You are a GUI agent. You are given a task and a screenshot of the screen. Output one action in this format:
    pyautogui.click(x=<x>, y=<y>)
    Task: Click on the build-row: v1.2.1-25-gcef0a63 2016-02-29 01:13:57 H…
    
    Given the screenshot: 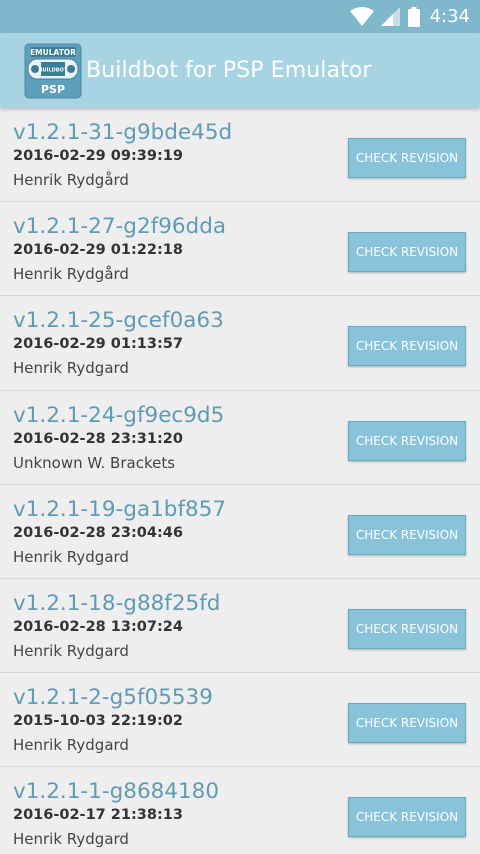 What is the action you would take?
    pyautogui.click(x=240, y=343)
    